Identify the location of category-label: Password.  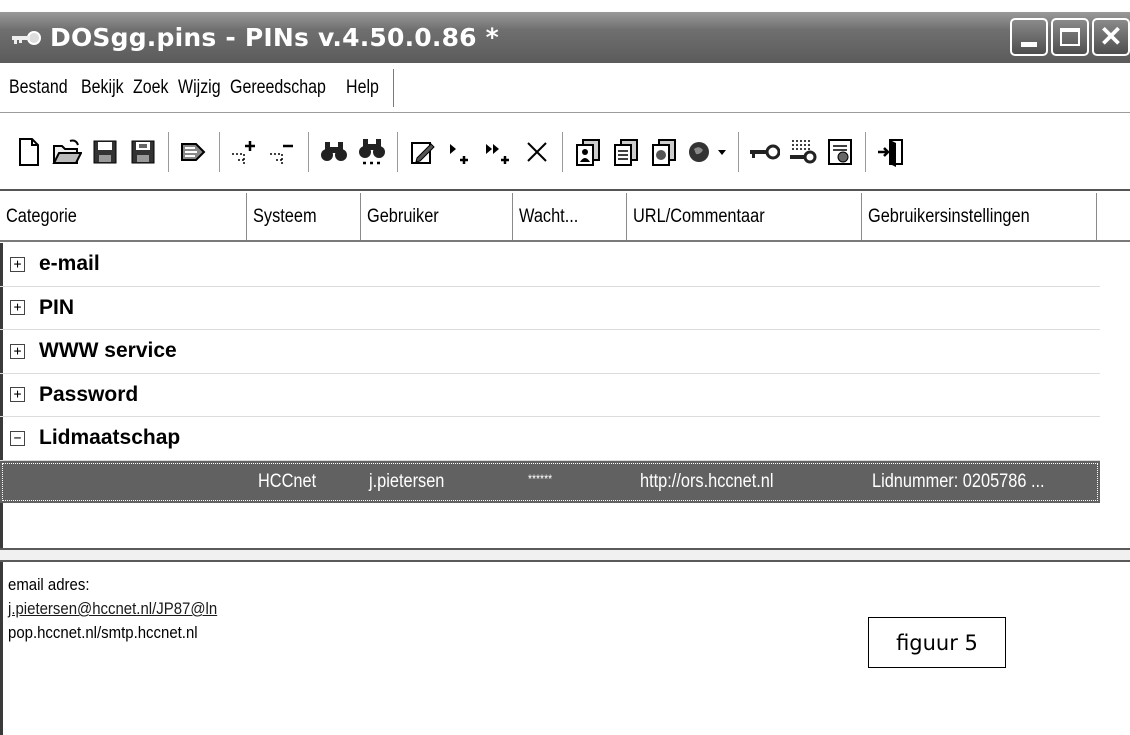
(89, 394).